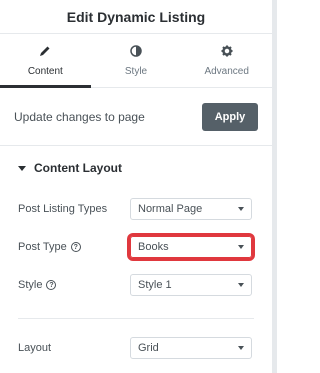 This screenshot has width=320, height=373. Describe the element at coordinates (170, 209) in the screenshot. I see `select-value: Normal Page` at that location.